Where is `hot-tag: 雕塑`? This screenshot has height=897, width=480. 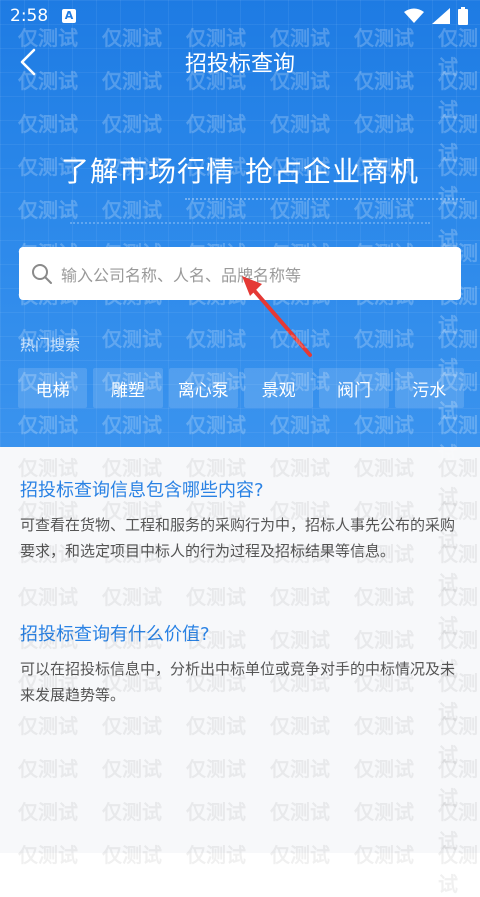
hot-tag: 雕塑 is located at coordinates (128, 388).